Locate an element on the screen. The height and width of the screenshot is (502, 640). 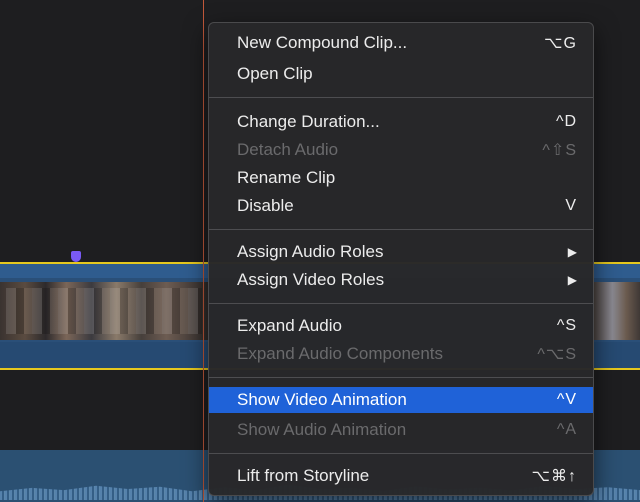
menu-item-expand-audio-components: Expand Audio Components ^⌥S is located at coordinates (401, 354).